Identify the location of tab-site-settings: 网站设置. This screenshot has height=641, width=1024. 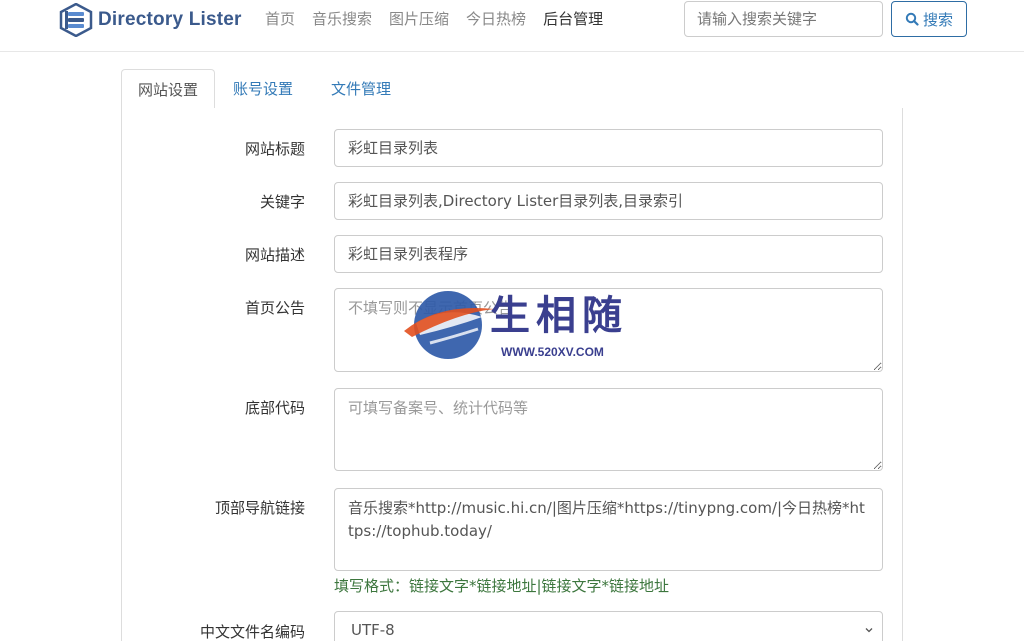
(168, 89).